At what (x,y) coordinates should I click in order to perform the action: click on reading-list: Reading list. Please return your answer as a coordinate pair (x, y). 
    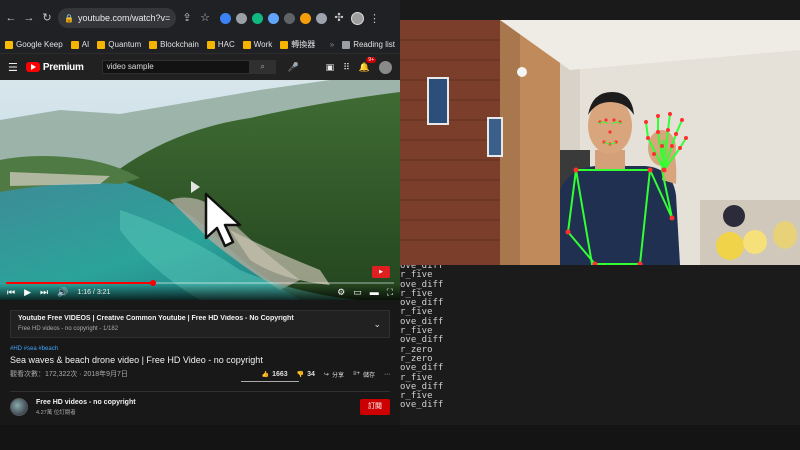
    Looking at the image, I should click on (368, 44).